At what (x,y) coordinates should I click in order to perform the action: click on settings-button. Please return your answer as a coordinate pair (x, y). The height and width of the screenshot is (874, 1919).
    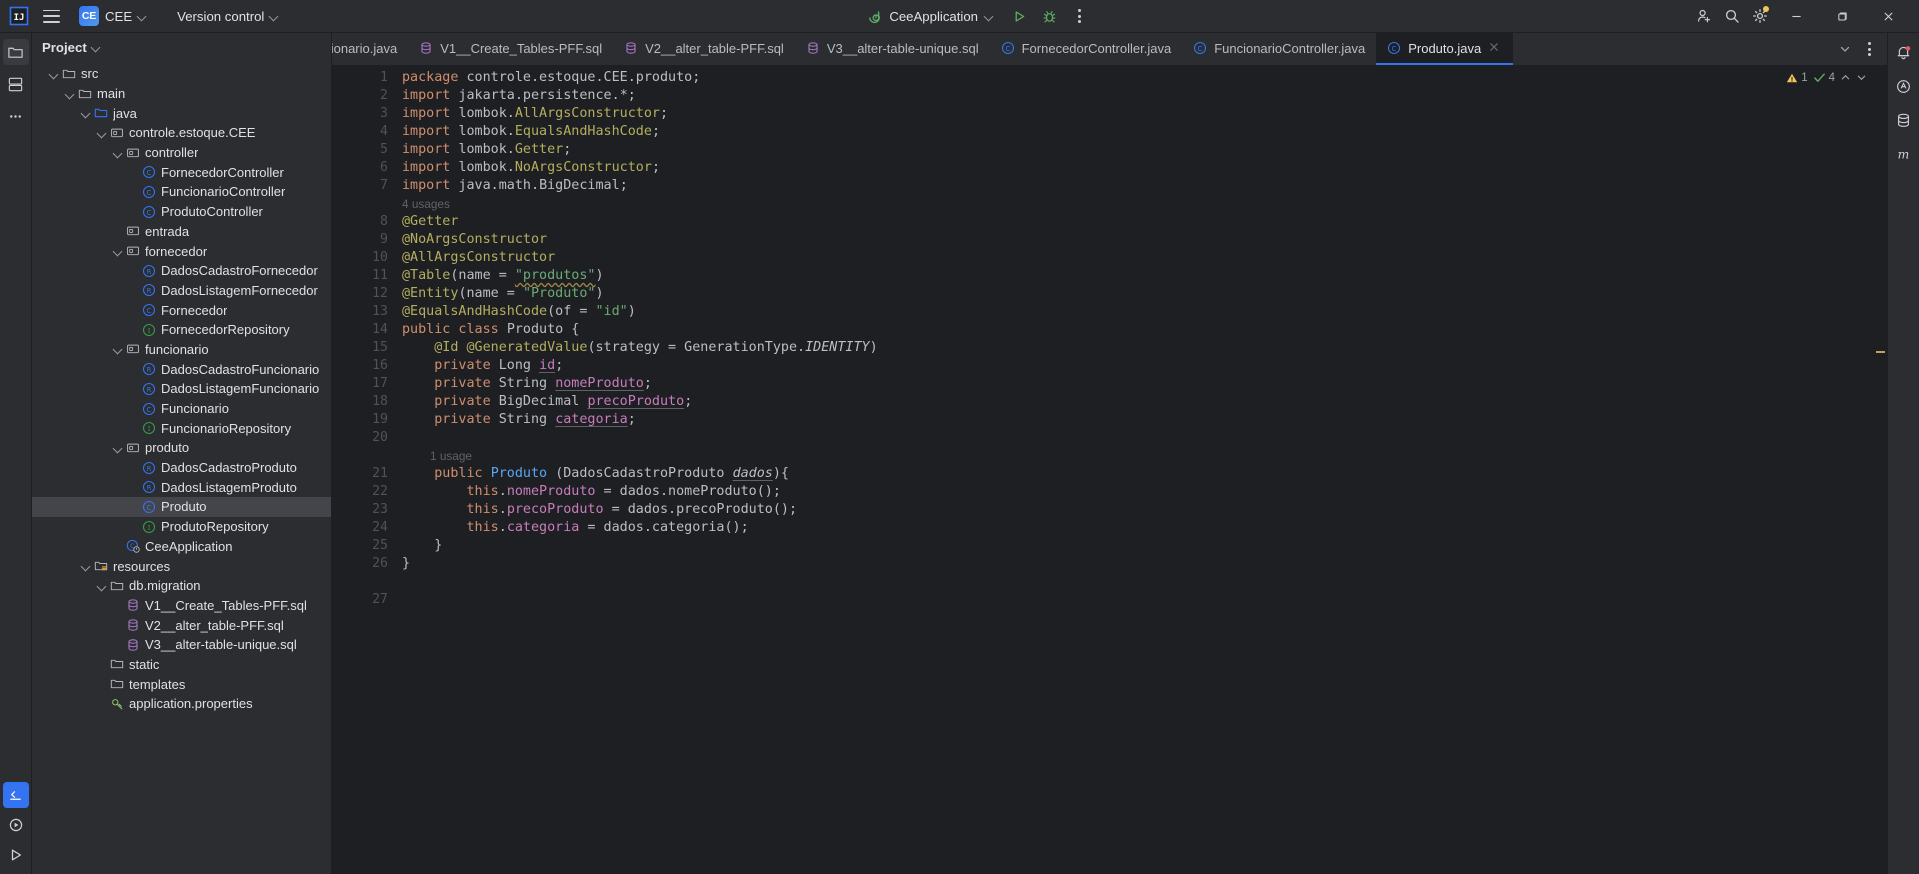
    Looking at the image, I should click on (1760, 16).